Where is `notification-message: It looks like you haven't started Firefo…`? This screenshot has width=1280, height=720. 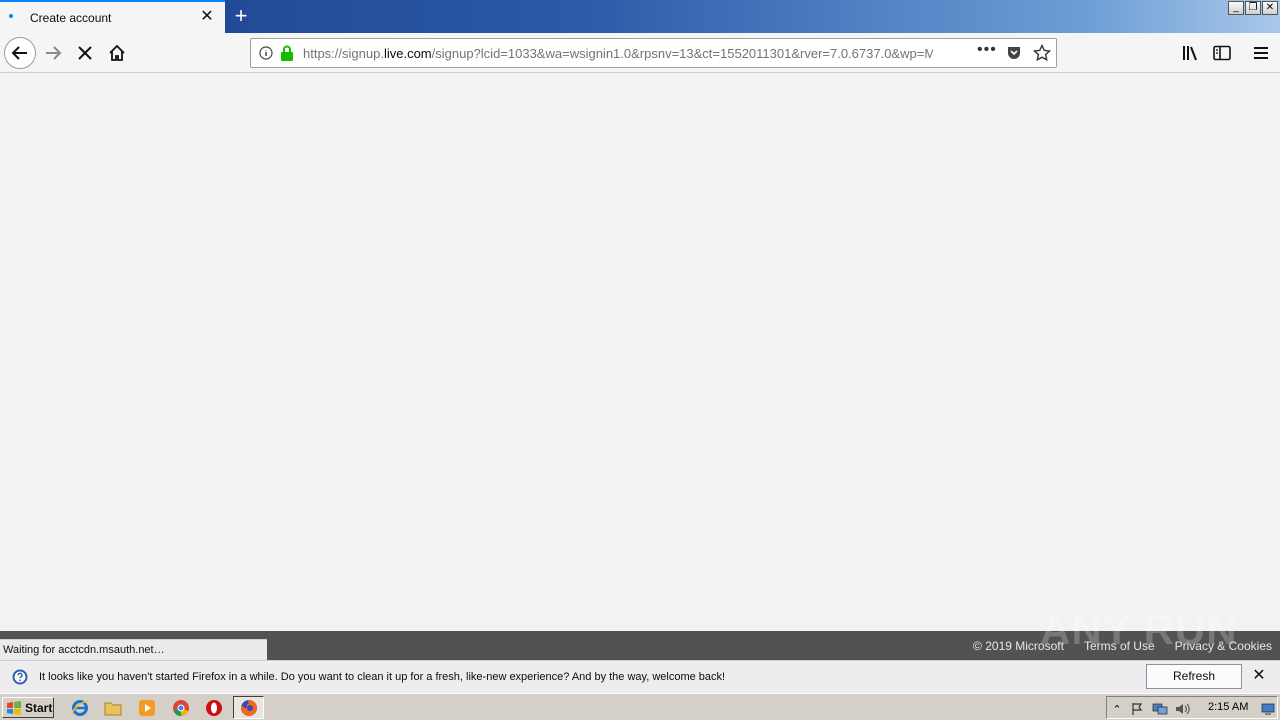
notification-message: It looks like you haven't started Firefo… is located at coordinates (382, 677).